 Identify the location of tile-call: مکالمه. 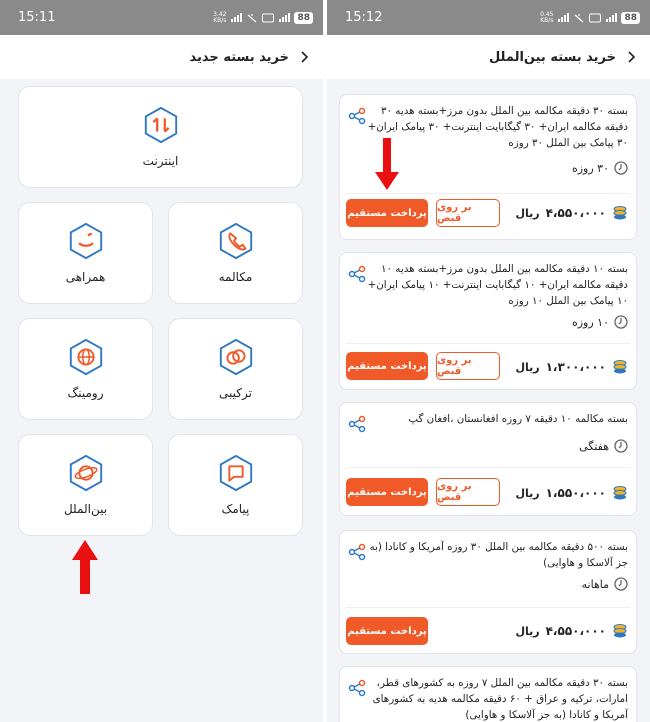
(235, 253).